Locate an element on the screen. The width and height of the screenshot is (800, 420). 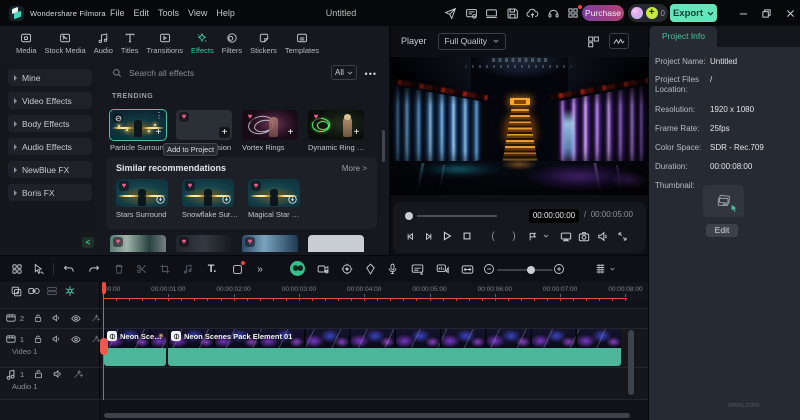
split-icon is located at coordinates (142, 269).